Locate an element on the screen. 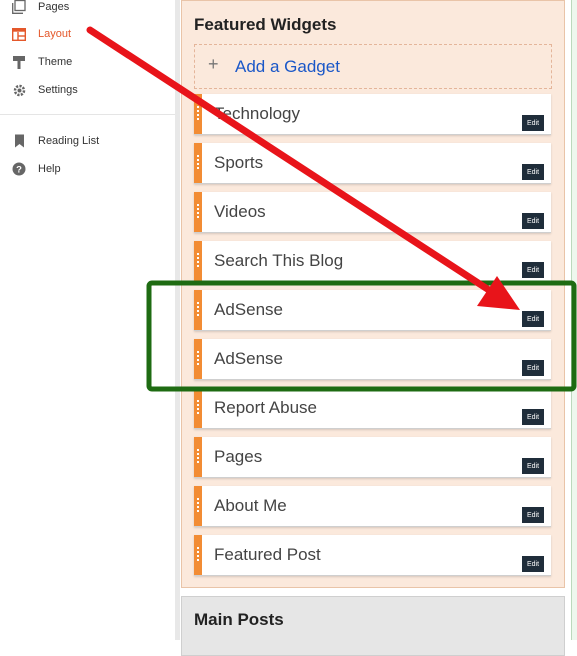  sidebar-item-reading-list: Reading List is located at coordinates (87, 141).